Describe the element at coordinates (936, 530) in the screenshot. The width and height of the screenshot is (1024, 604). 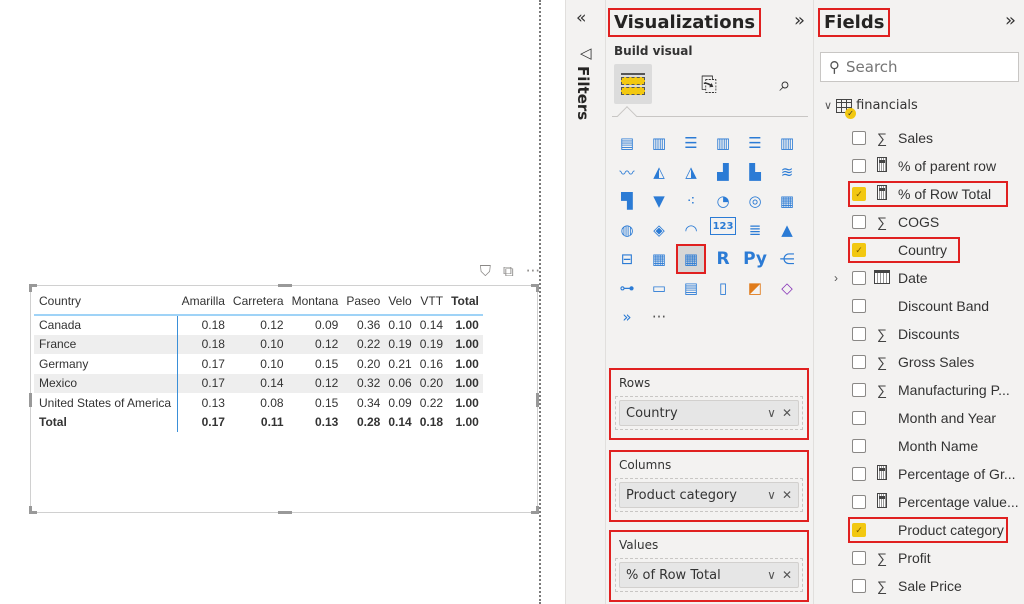
I see `field-item: ✓ Product category` at that location.